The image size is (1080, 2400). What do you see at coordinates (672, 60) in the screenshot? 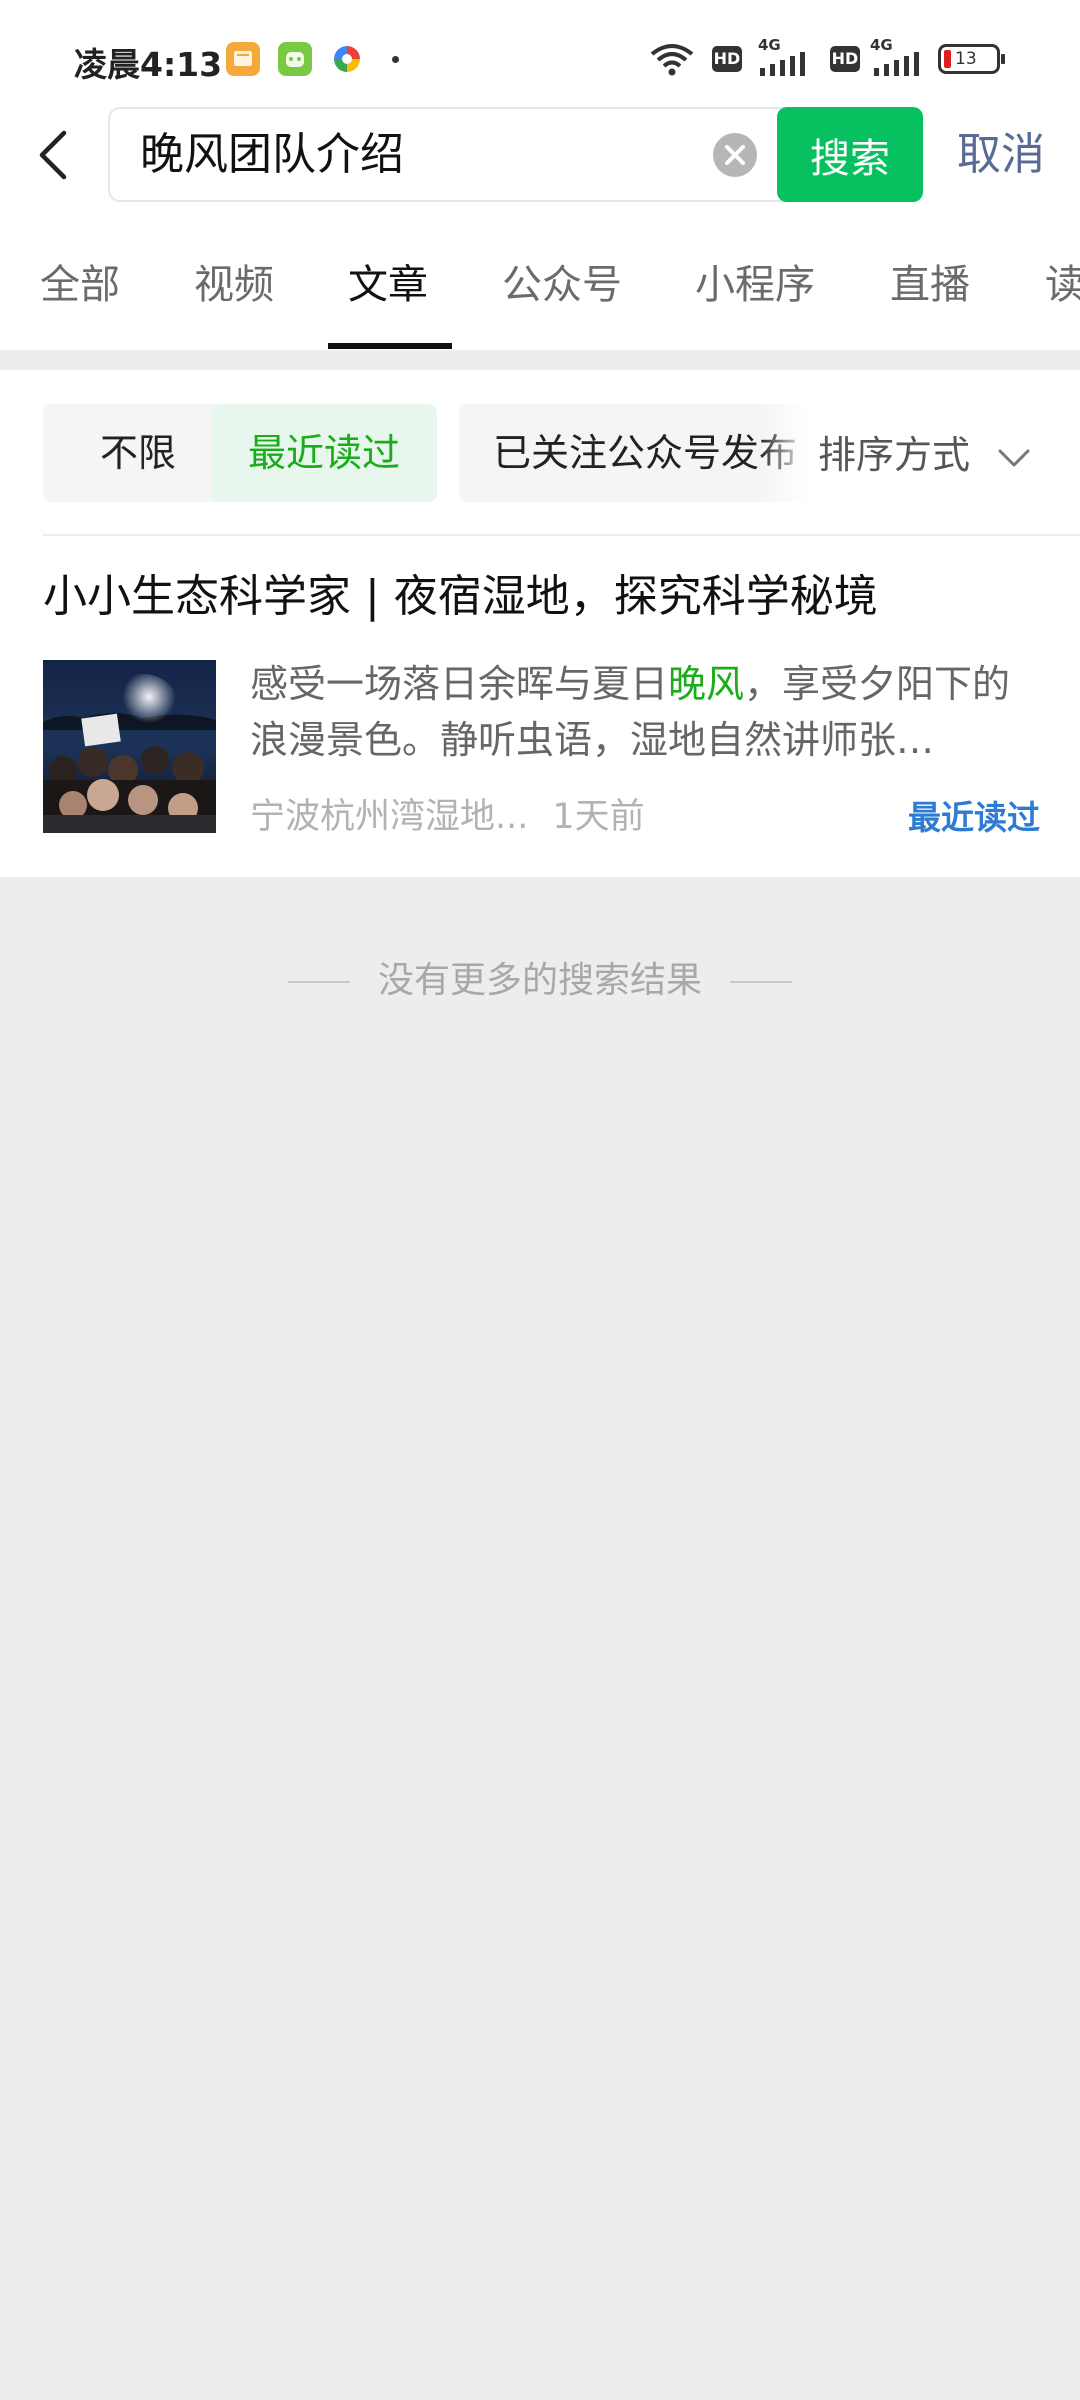
I see `wifi-icon` at bounding box center [672, 60].